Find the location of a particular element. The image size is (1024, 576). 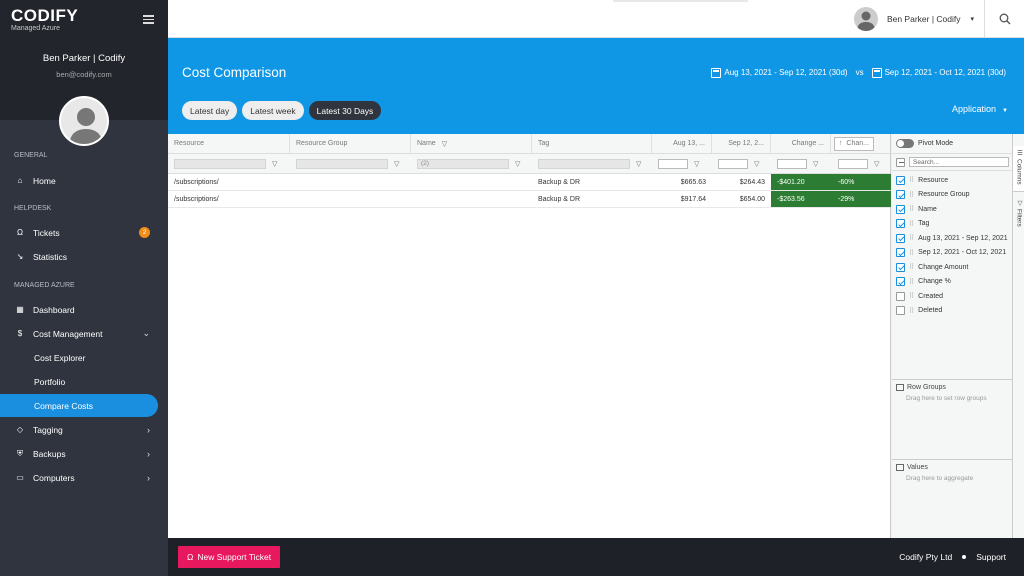

range-latest-week-button: Latest week is located at coordinates (273, 110).